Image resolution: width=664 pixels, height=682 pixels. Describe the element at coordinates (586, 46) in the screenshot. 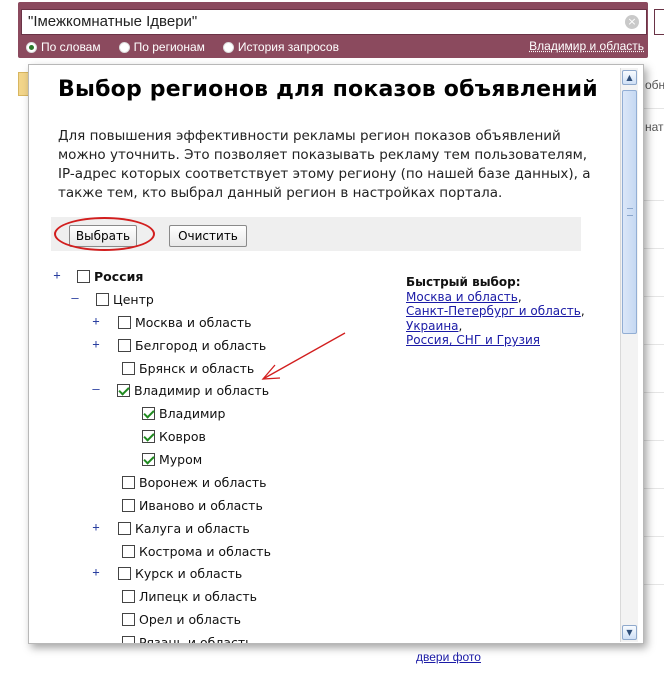

I see `region-link: Владимир и область` at that location.